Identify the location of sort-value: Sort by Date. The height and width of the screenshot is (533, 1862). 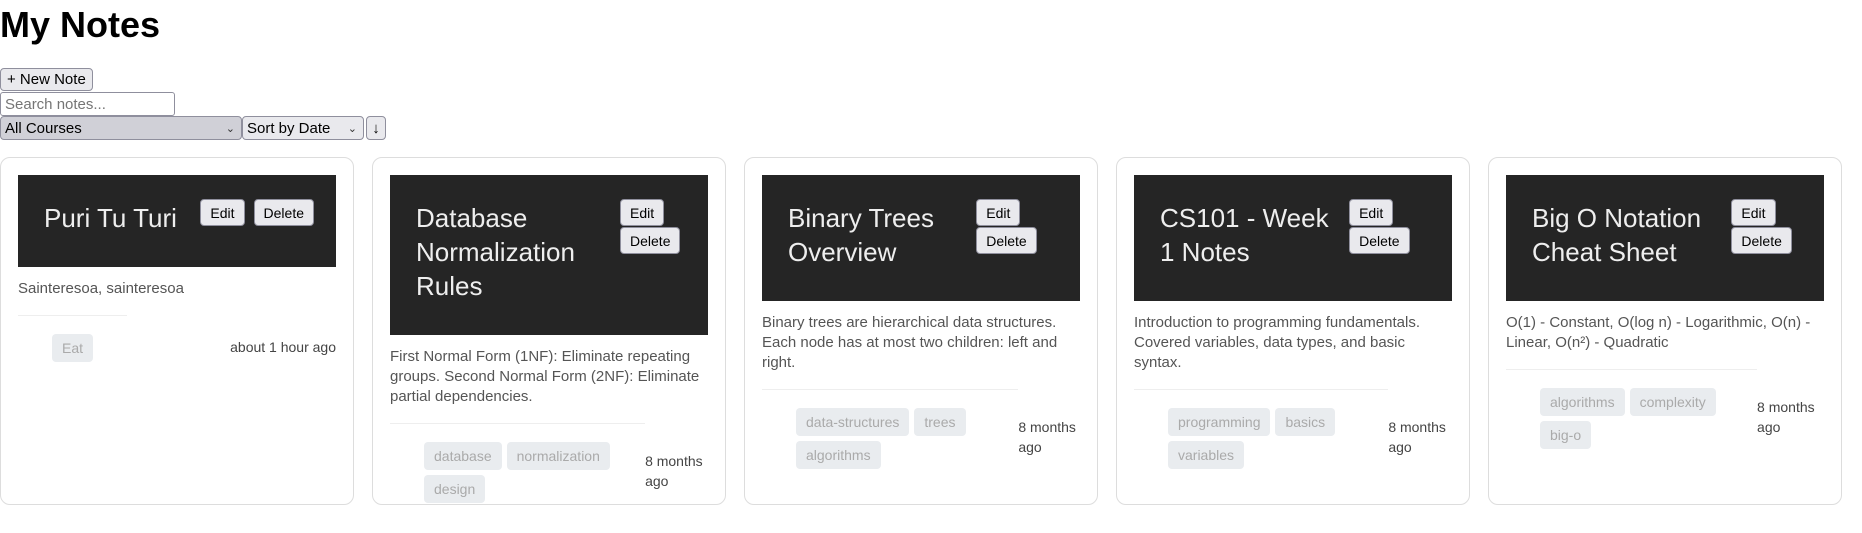
(289, 128).